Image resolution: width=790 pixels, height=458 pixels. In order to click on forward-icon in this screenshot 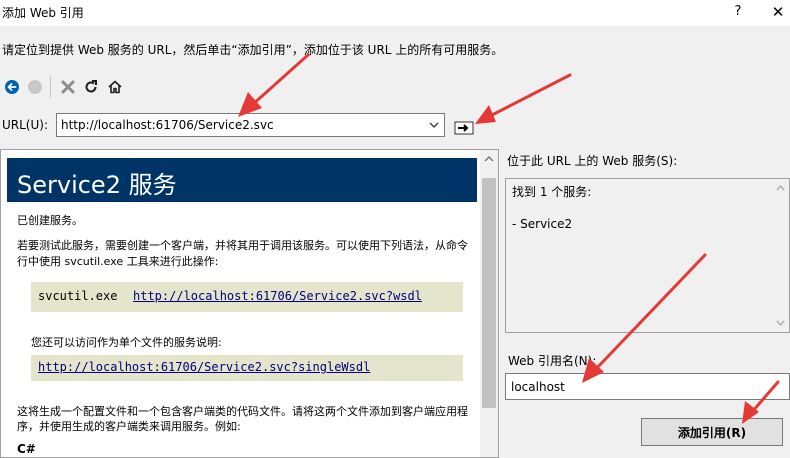, I will do `click(35, 87)`.